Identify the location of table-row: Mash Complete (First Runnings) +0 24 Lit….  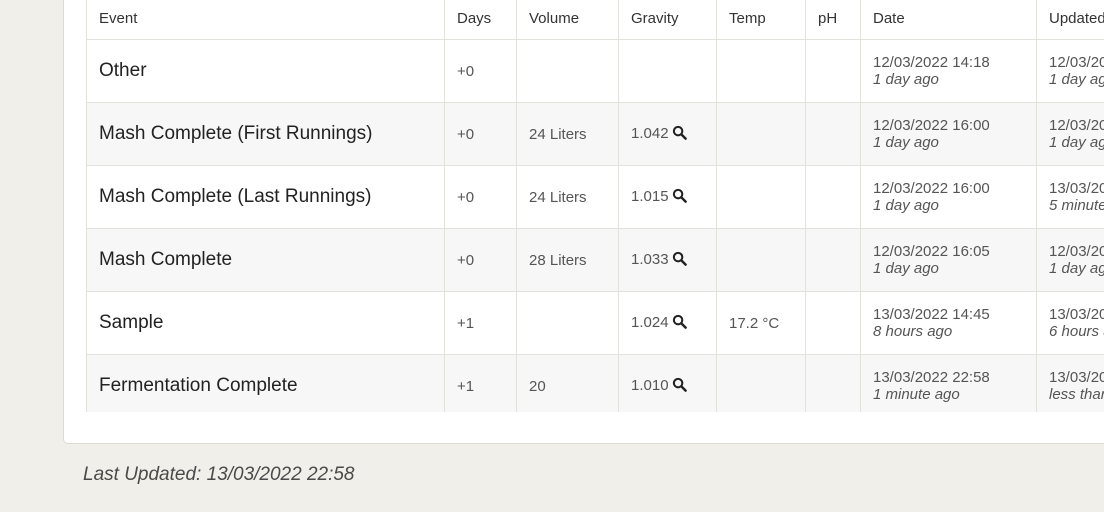
(595, 134).